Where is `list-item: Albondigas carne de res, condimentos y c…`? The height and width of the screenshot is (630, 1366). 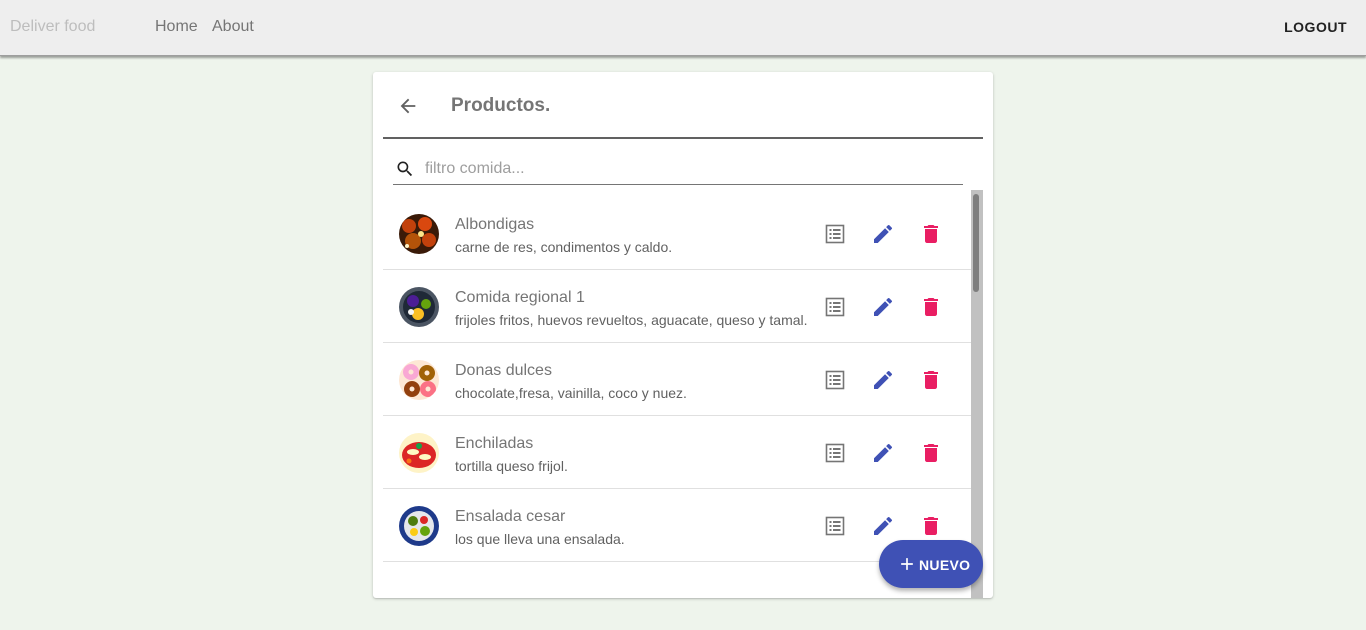
list-item: Albondigas carne de res, condimentos y c… is located at coordinates (677, 233).